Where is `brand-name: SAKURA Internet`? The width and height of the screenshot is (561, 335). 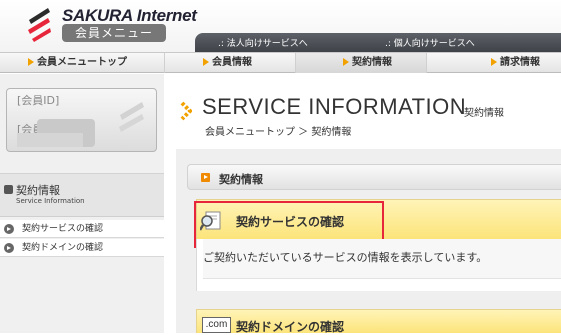
brand-name: SAKURA Internet is located at coordinates (129, 16).